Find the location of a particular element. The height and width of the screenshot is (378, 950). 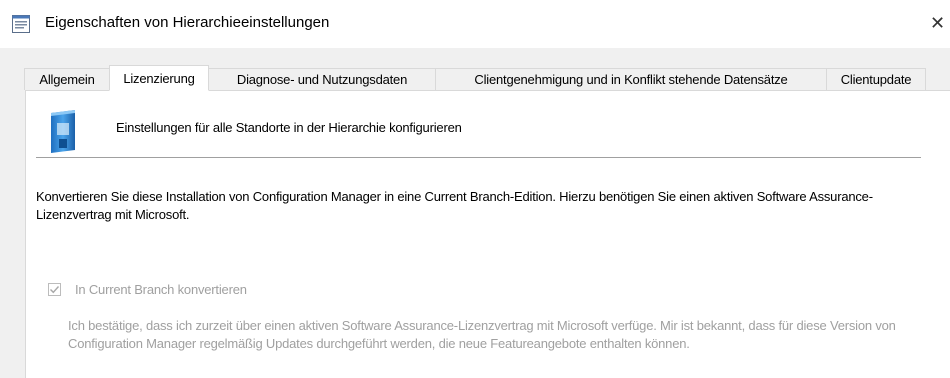

hierarchy-settings-icon is located at coordinates (63, 132).